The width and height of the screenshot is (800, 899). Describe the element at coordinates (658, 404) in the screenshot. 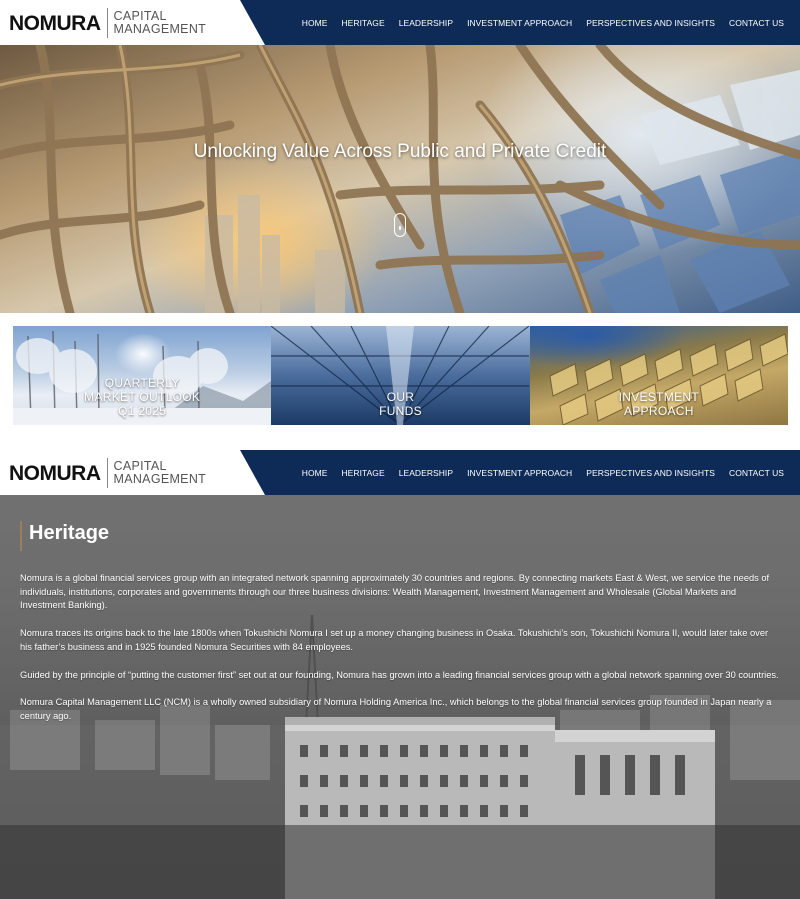

I see `tile-label-investment-approach: INVESTMENT APPROACH` at that location.